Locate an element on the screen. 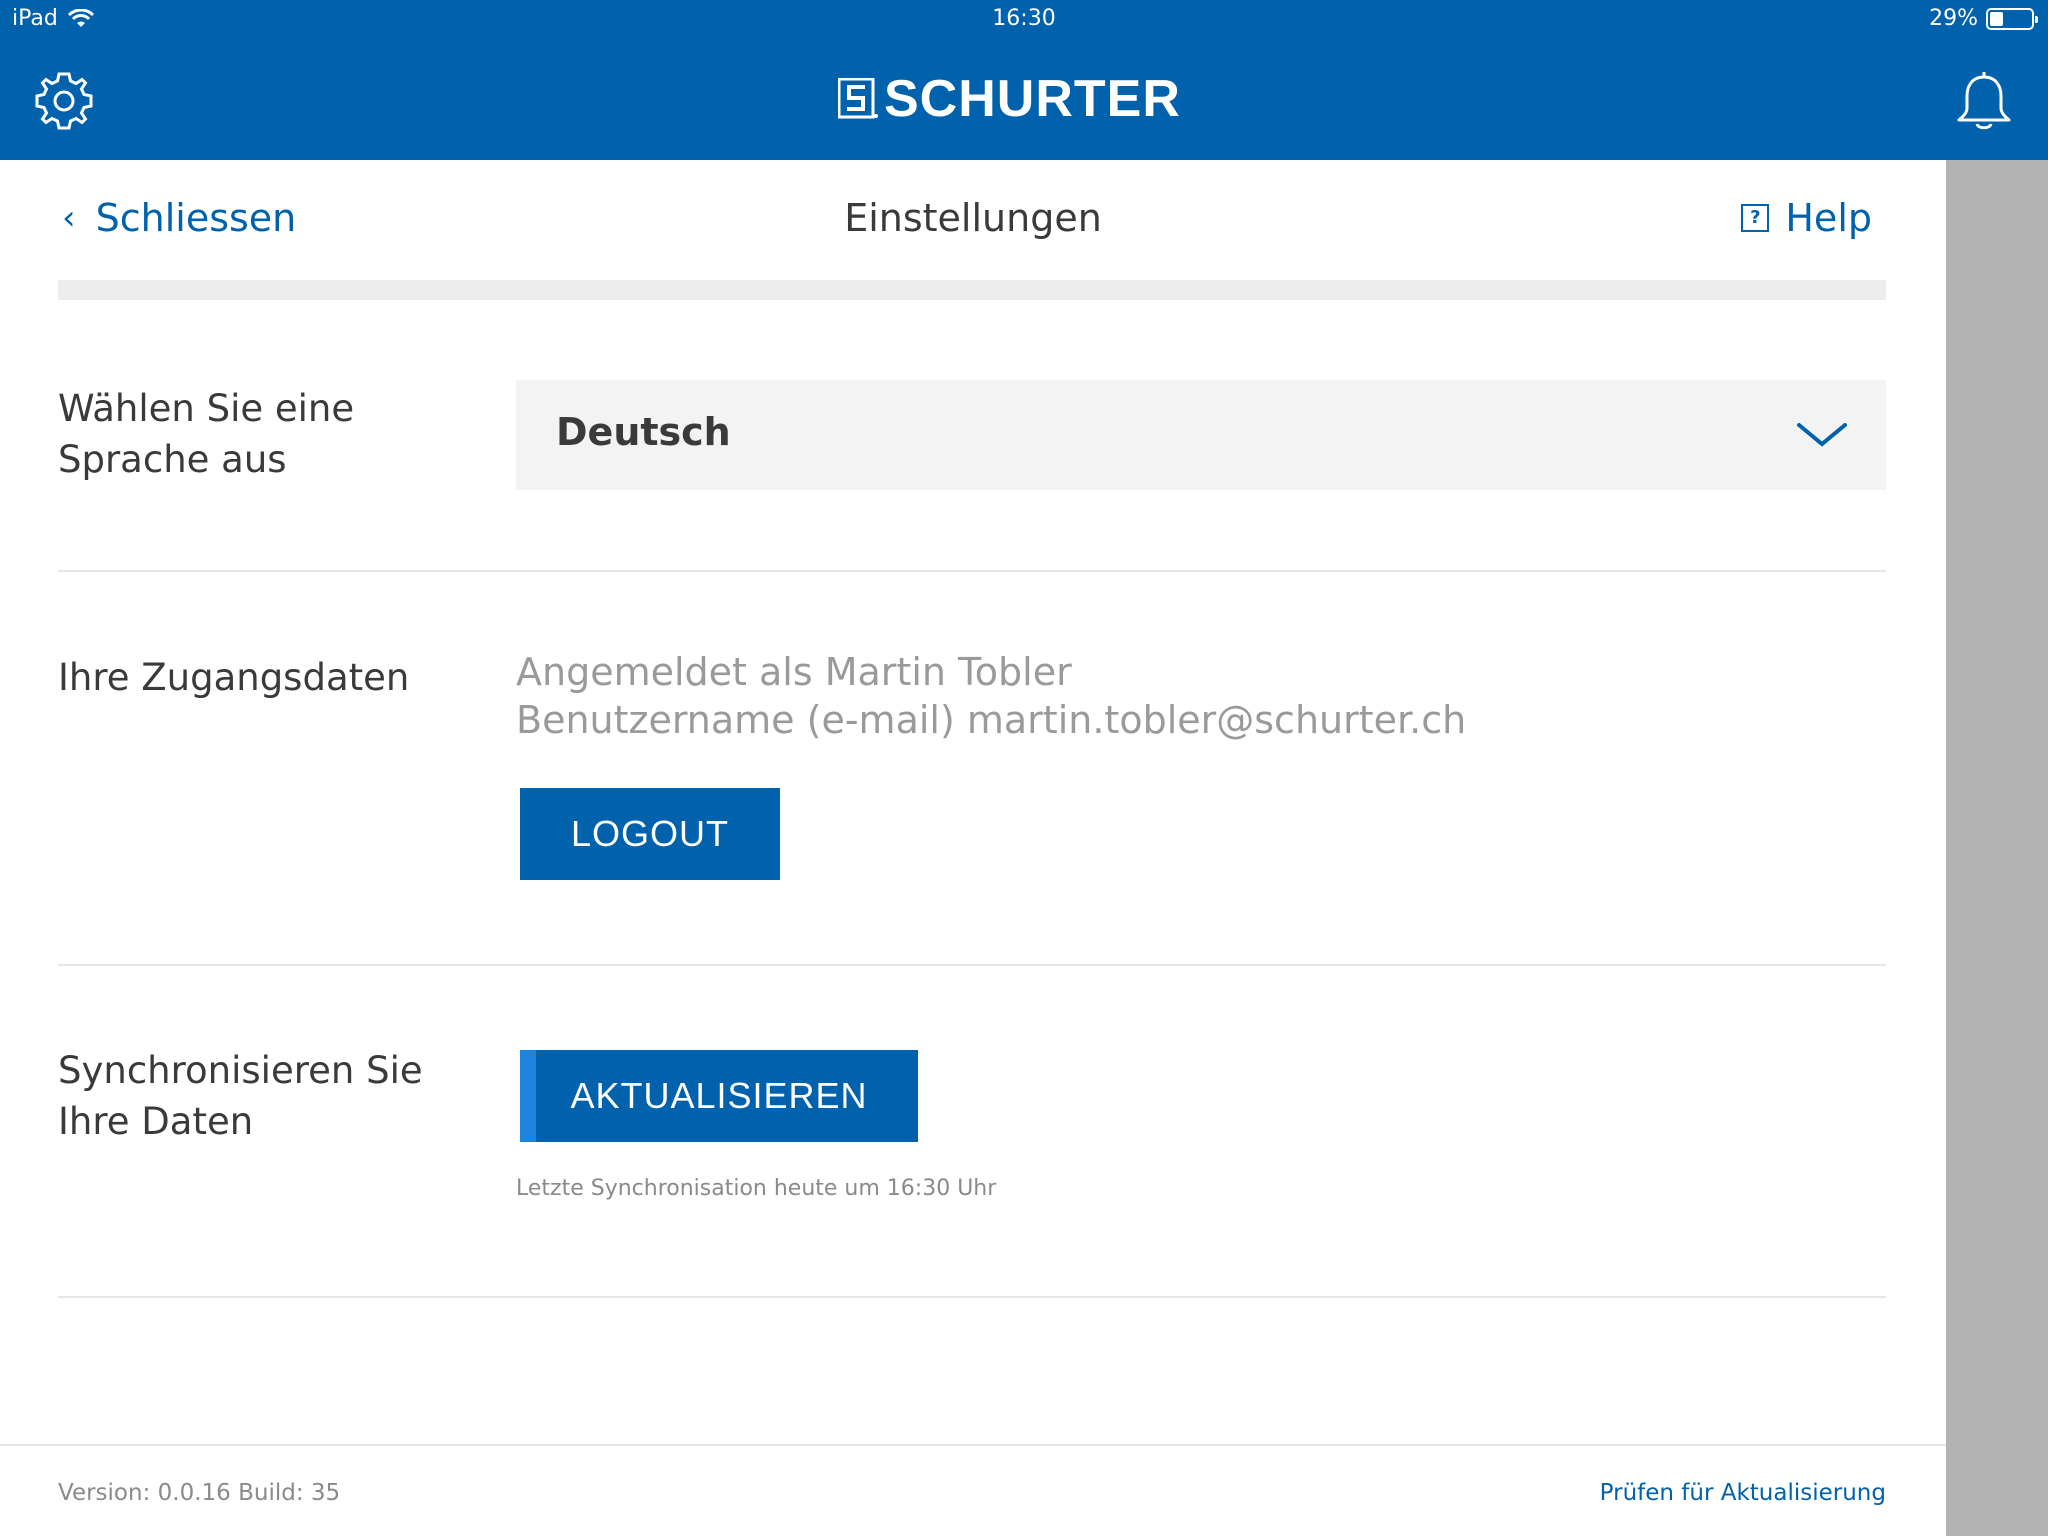 This screenshot has width=2048, height=1536. help-button: ? Help is located at coordinates (1806, 218).